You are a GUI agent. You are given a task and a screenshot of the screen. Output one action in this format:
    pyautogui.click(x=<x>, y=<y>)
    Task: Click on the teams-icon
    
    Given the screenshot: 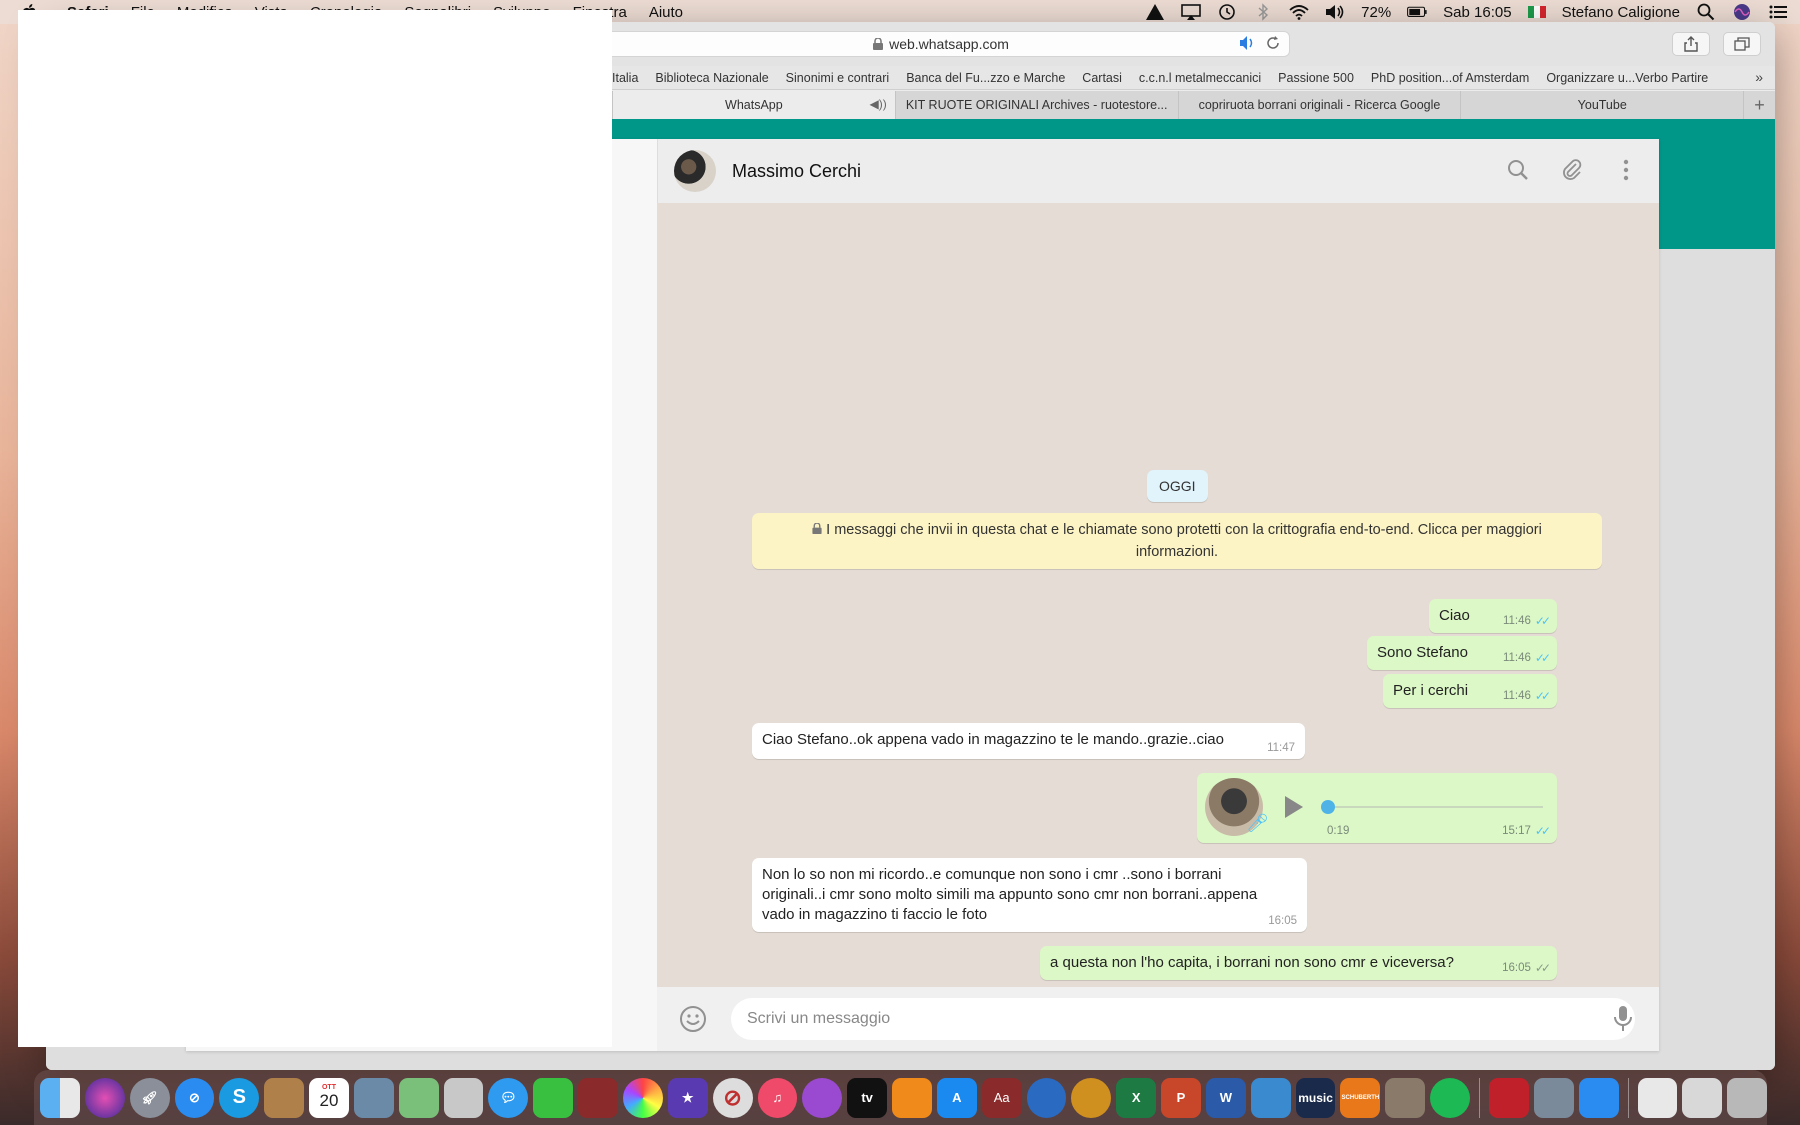 What is the action you would take?
    pyautogui.click(x=1270, y=1097)
    